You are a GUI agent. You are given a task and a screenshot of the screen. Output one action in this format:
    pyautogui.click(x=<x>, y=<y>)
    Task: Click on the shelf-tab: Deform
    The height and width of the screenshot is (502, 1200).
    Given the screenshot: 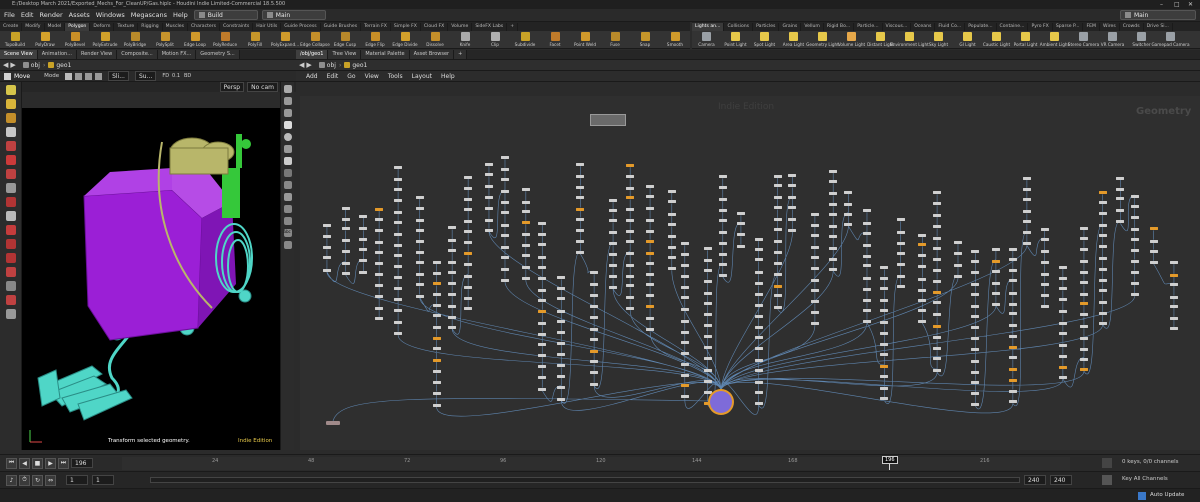 What is the action you would take?
    pyautogui.click(x=102, y=27)
    